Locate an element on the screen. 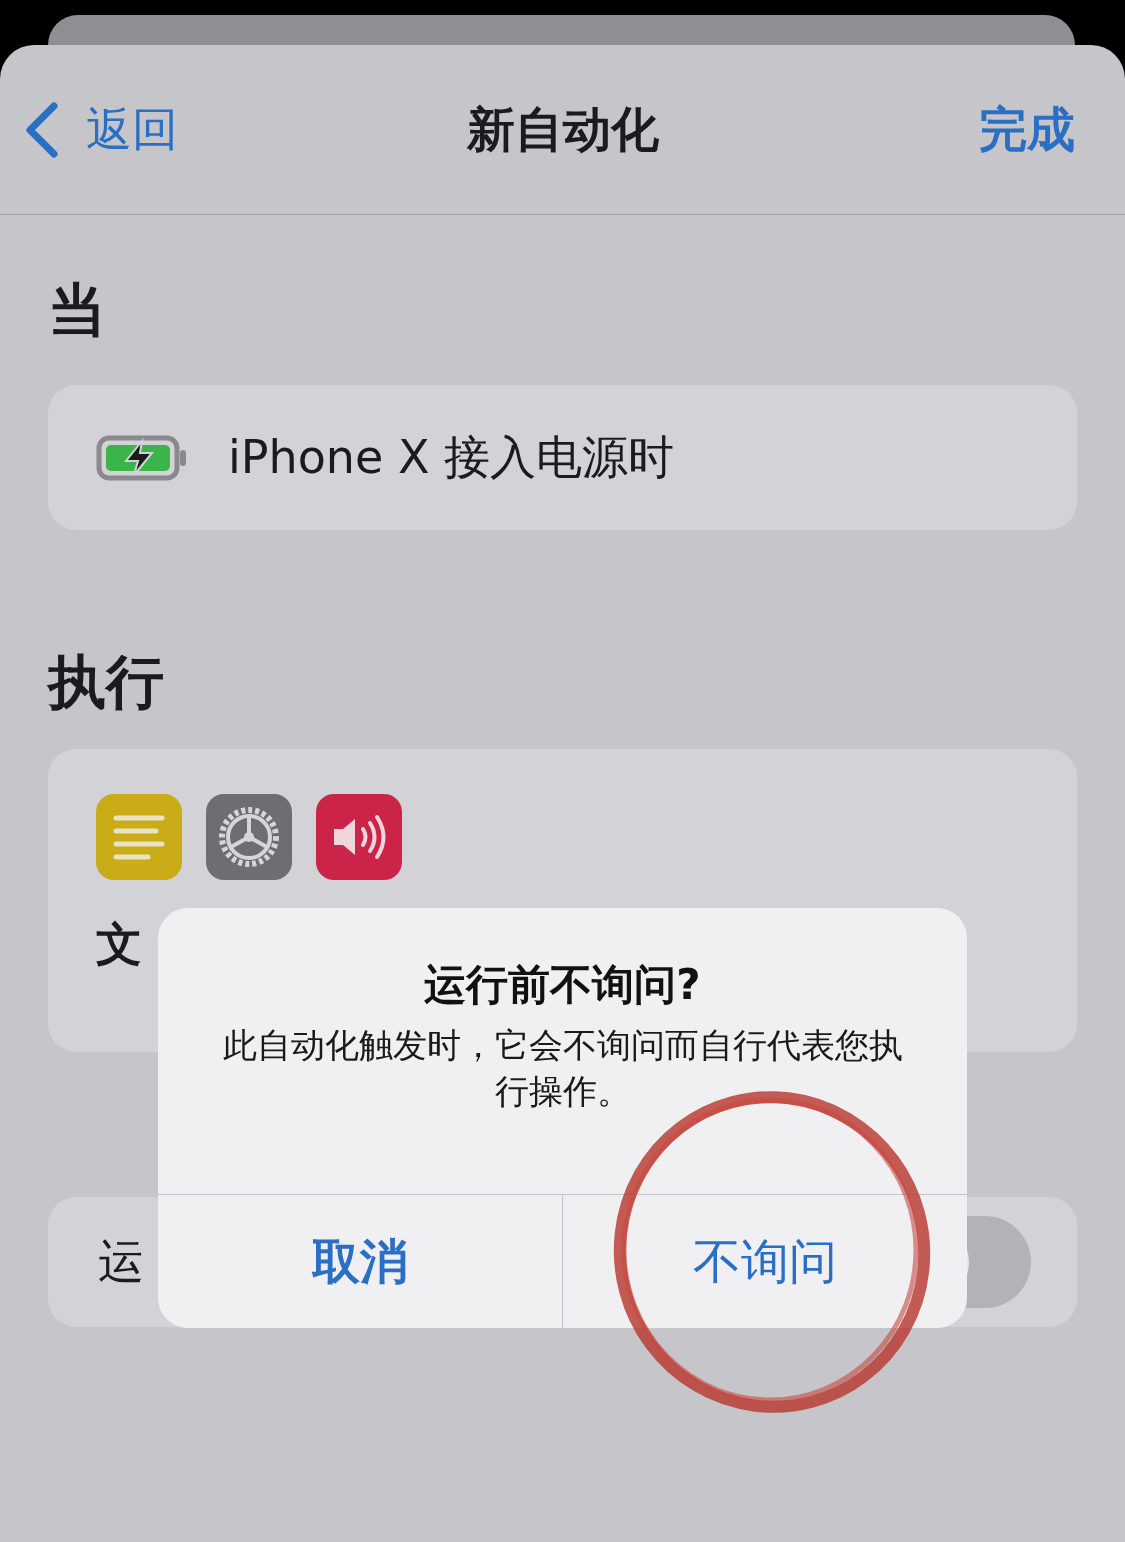 This screenshot has height=1542, width=1125. speaker-icon is located at coordinates (359, 837).